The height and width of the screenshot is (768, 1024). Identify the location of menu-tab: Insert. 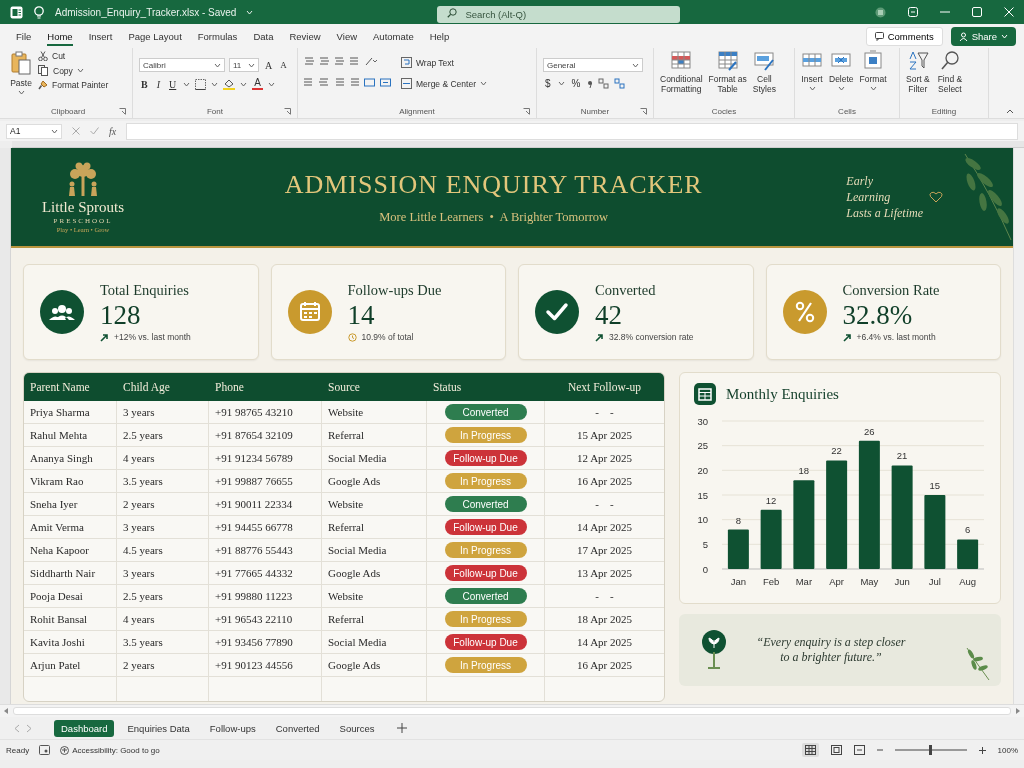
(100, 36).